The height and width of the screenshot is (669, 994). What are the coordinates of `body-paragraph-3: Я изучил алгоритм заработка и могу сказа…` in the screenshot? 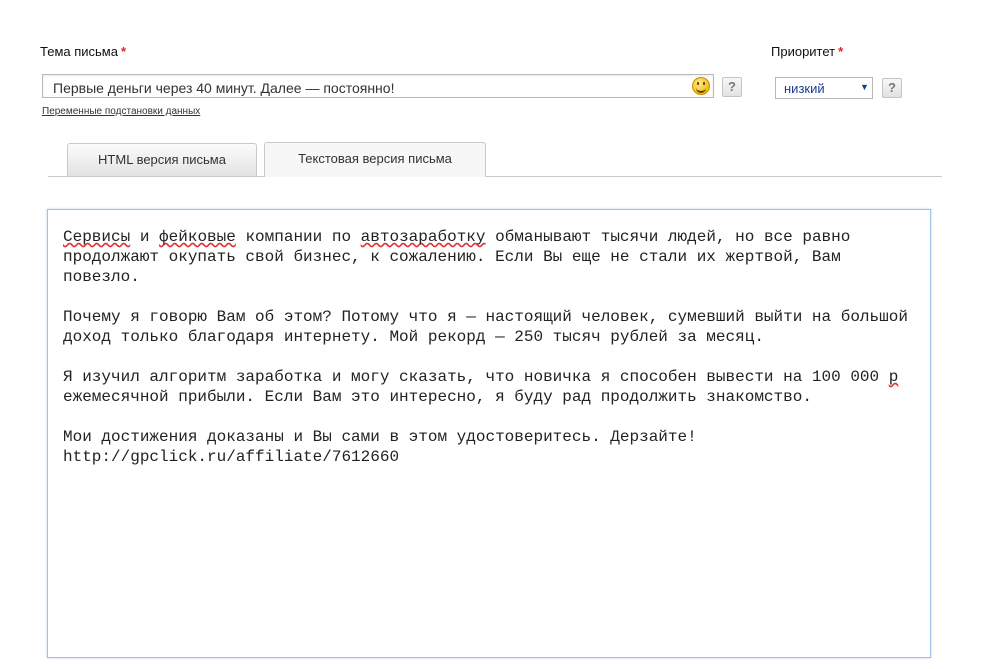 It's located at (488, 387).